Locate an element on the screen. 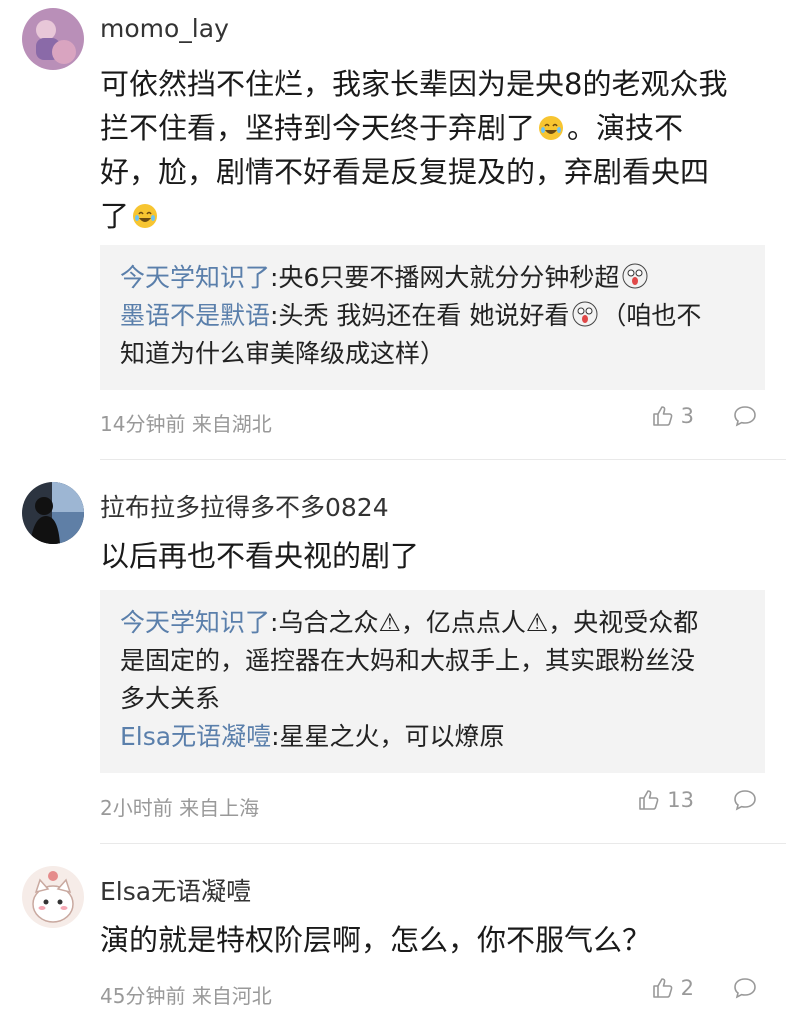 The width and height of the screenshot is (786, 1024). username: Elsa无语凝噎 is located at coordinates (175, 890).